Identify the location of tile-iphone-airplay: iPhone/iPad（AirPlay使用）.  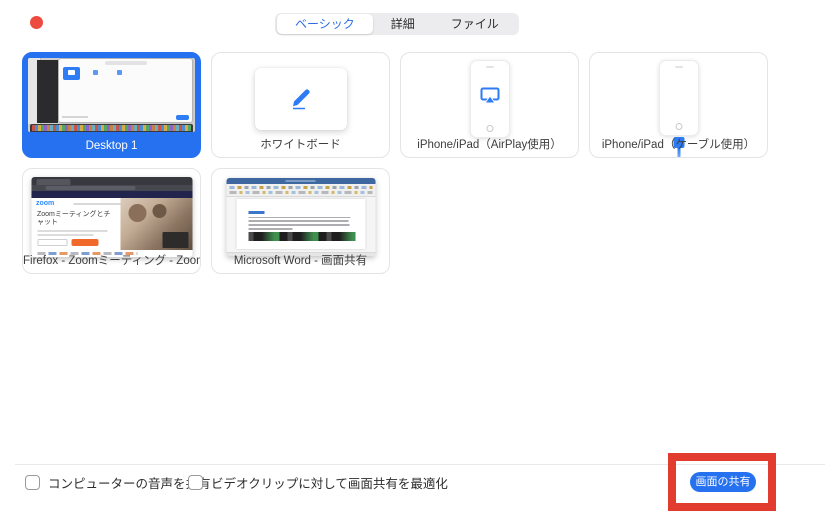
(489, 105).